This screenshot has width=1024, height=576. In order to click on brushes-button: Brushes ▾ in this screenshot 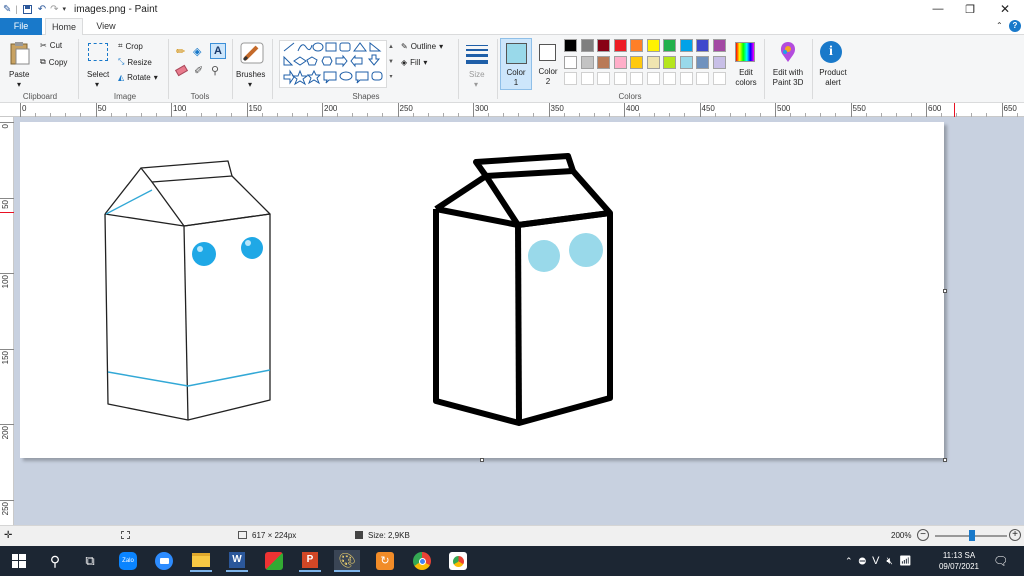, I will do `click(251, 64)`.